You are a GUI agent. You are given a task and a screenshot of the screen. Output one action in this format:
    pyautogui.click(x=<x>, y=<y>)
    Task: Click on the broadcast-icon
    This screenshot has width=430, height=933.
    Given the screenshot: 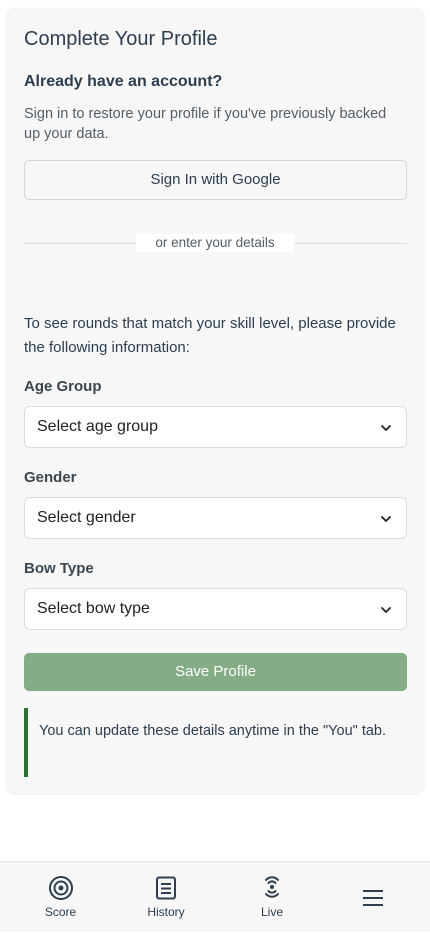 What is the action you would take?
    pyautogui.click(x=272, y=887)
    